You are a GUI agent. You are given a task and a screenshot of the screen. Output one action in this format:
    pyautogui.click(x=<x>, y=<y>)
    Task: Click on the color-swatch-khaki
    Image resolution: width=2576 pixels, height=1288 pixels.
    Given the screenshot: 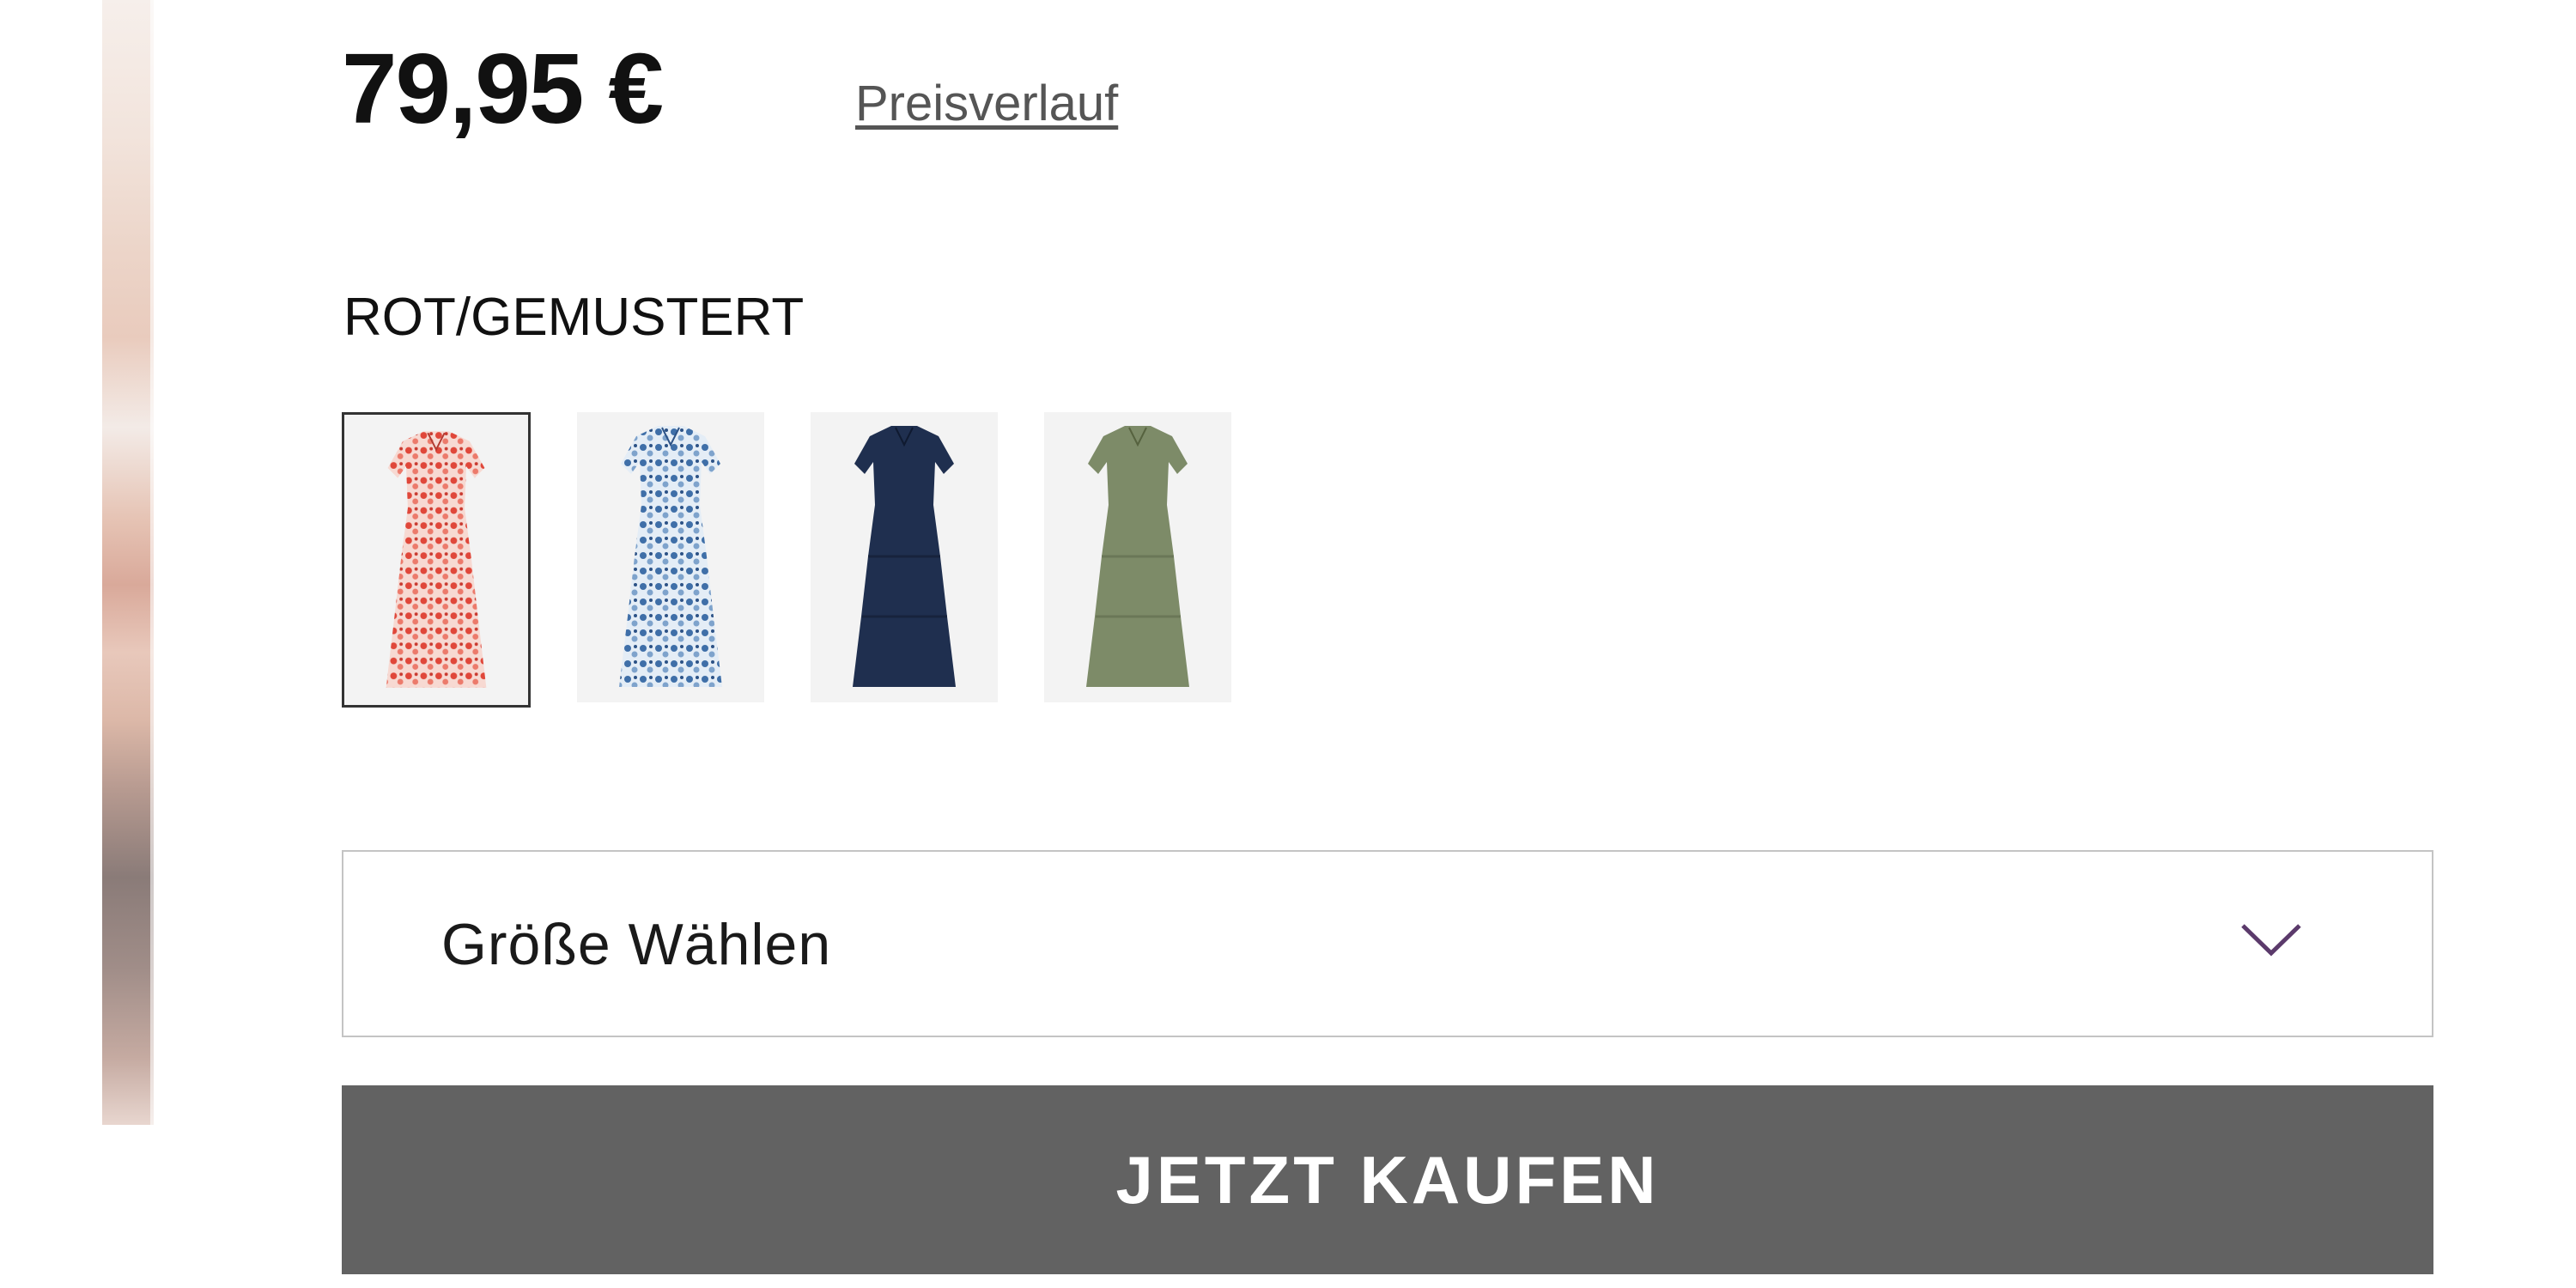 What is the action you would take?
    pyautogui.click(x=1137, y=557)
    